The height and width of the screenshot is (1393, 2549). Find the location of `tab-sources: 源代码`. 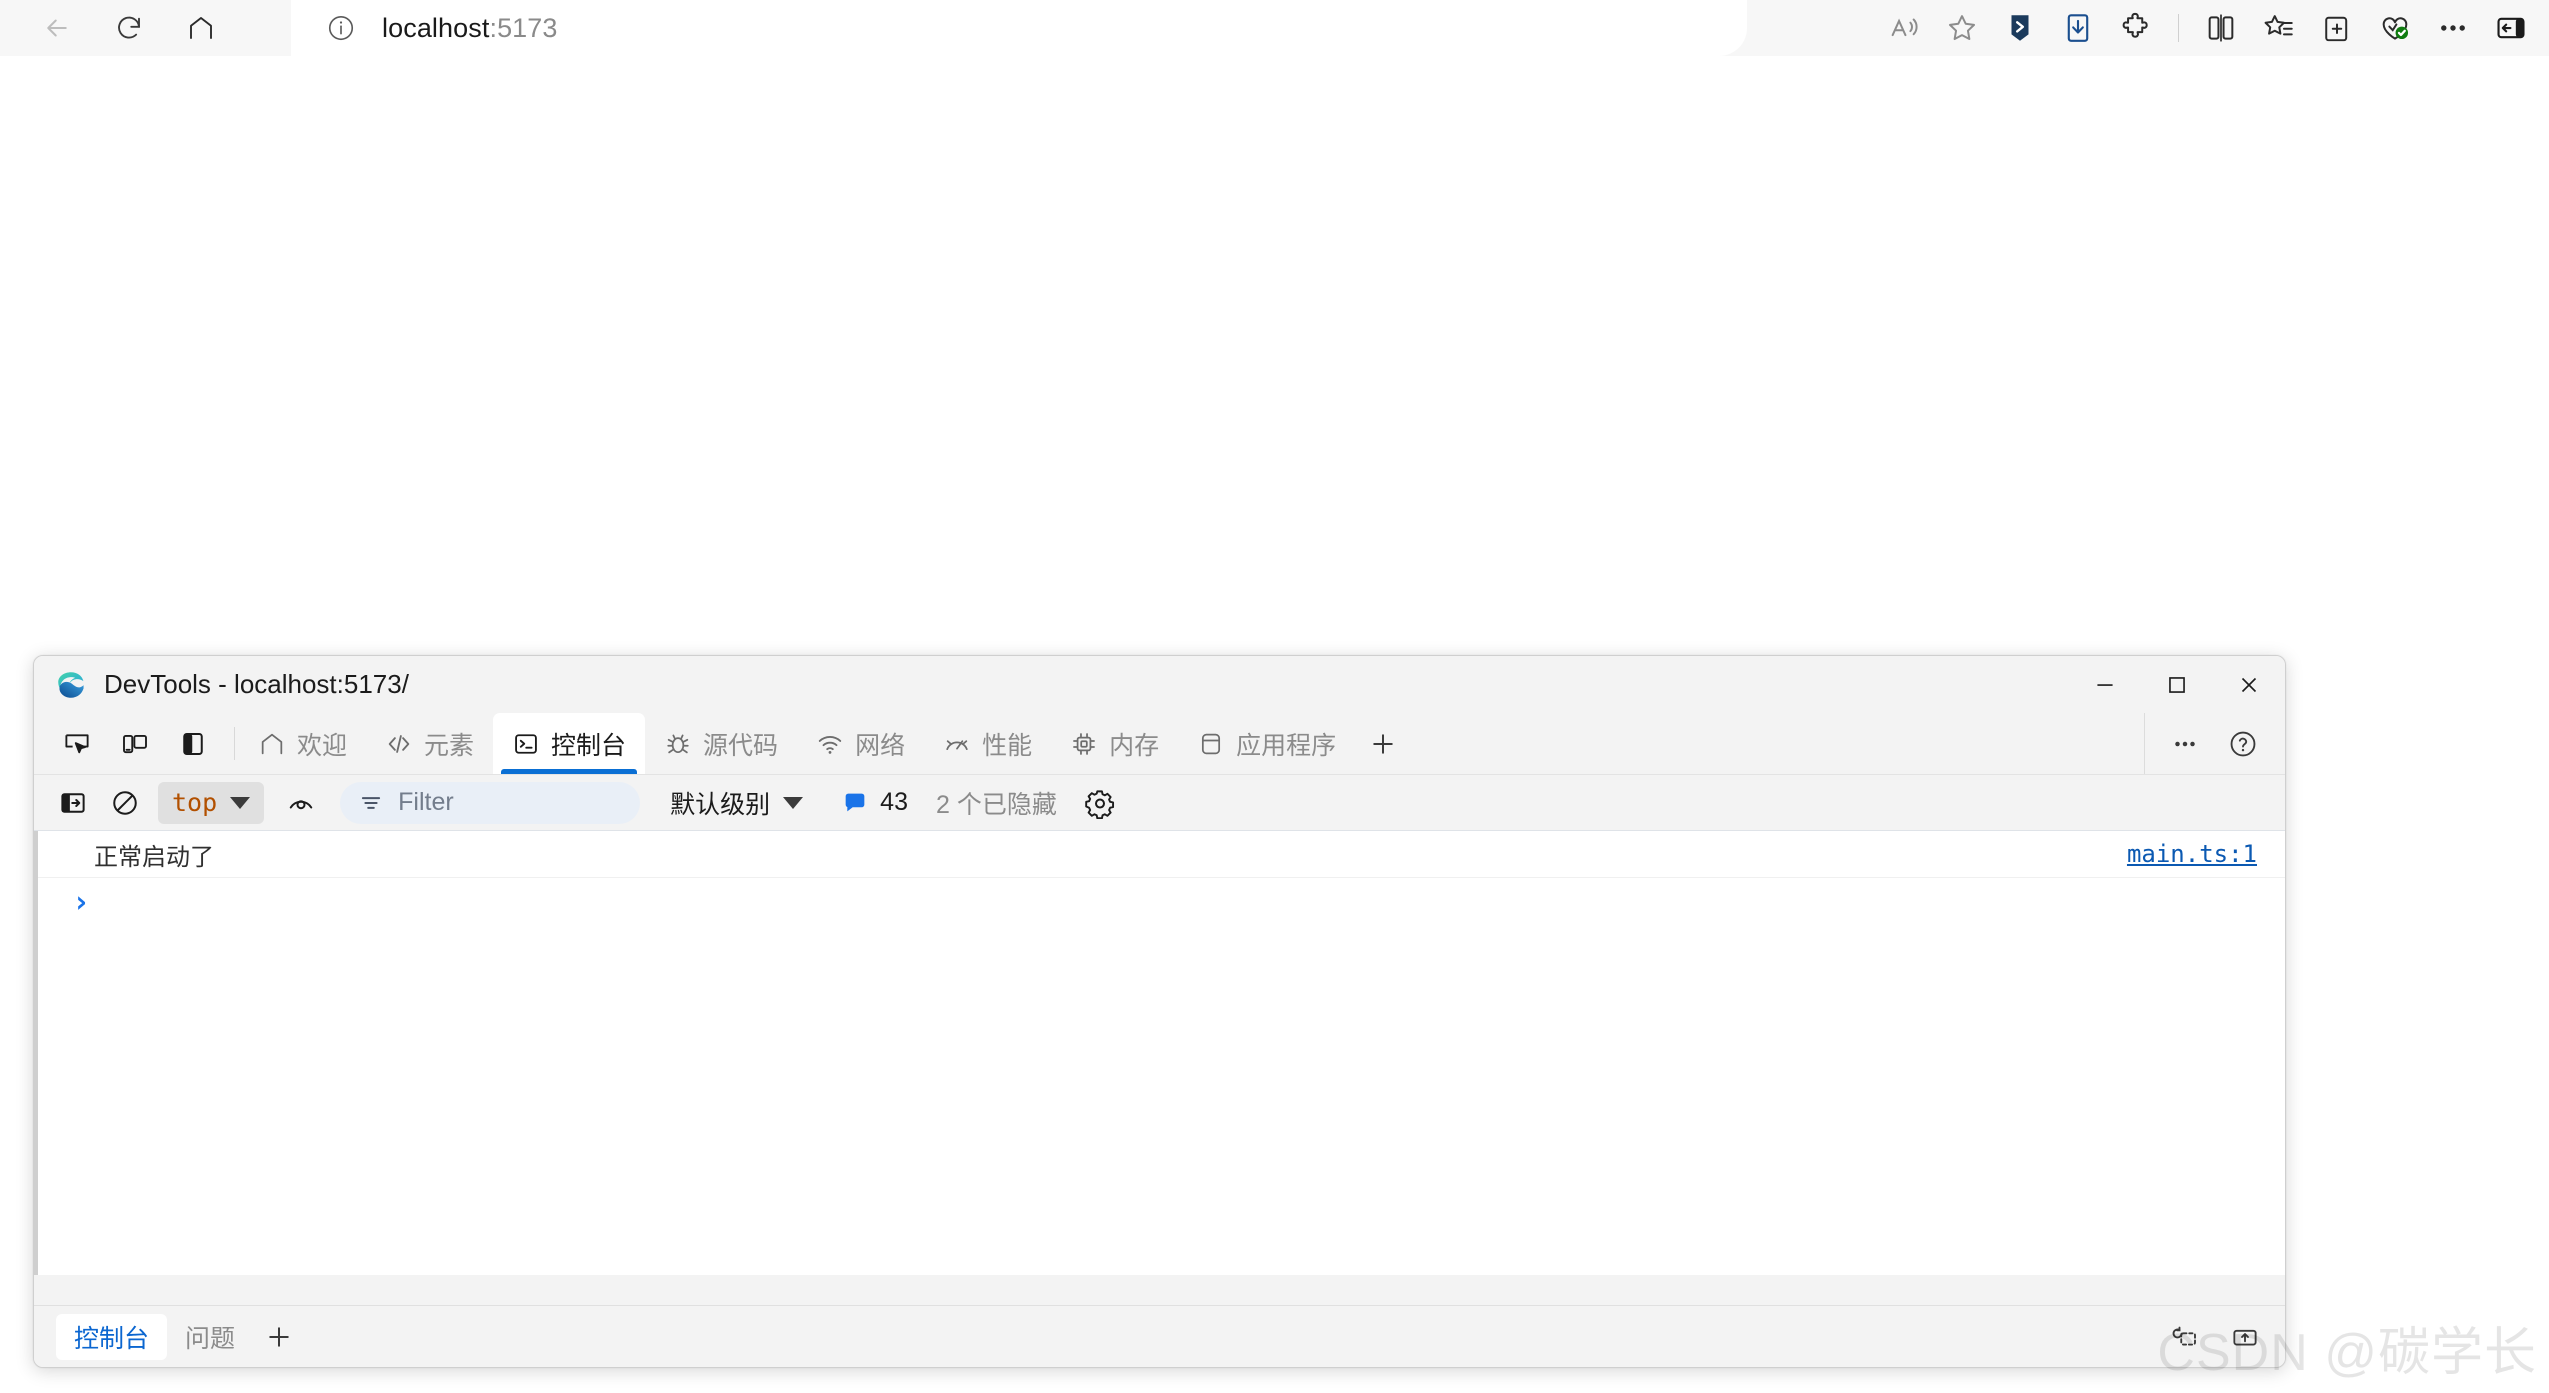

tab-sources: 源代码 is located at coordinates (721, 743).